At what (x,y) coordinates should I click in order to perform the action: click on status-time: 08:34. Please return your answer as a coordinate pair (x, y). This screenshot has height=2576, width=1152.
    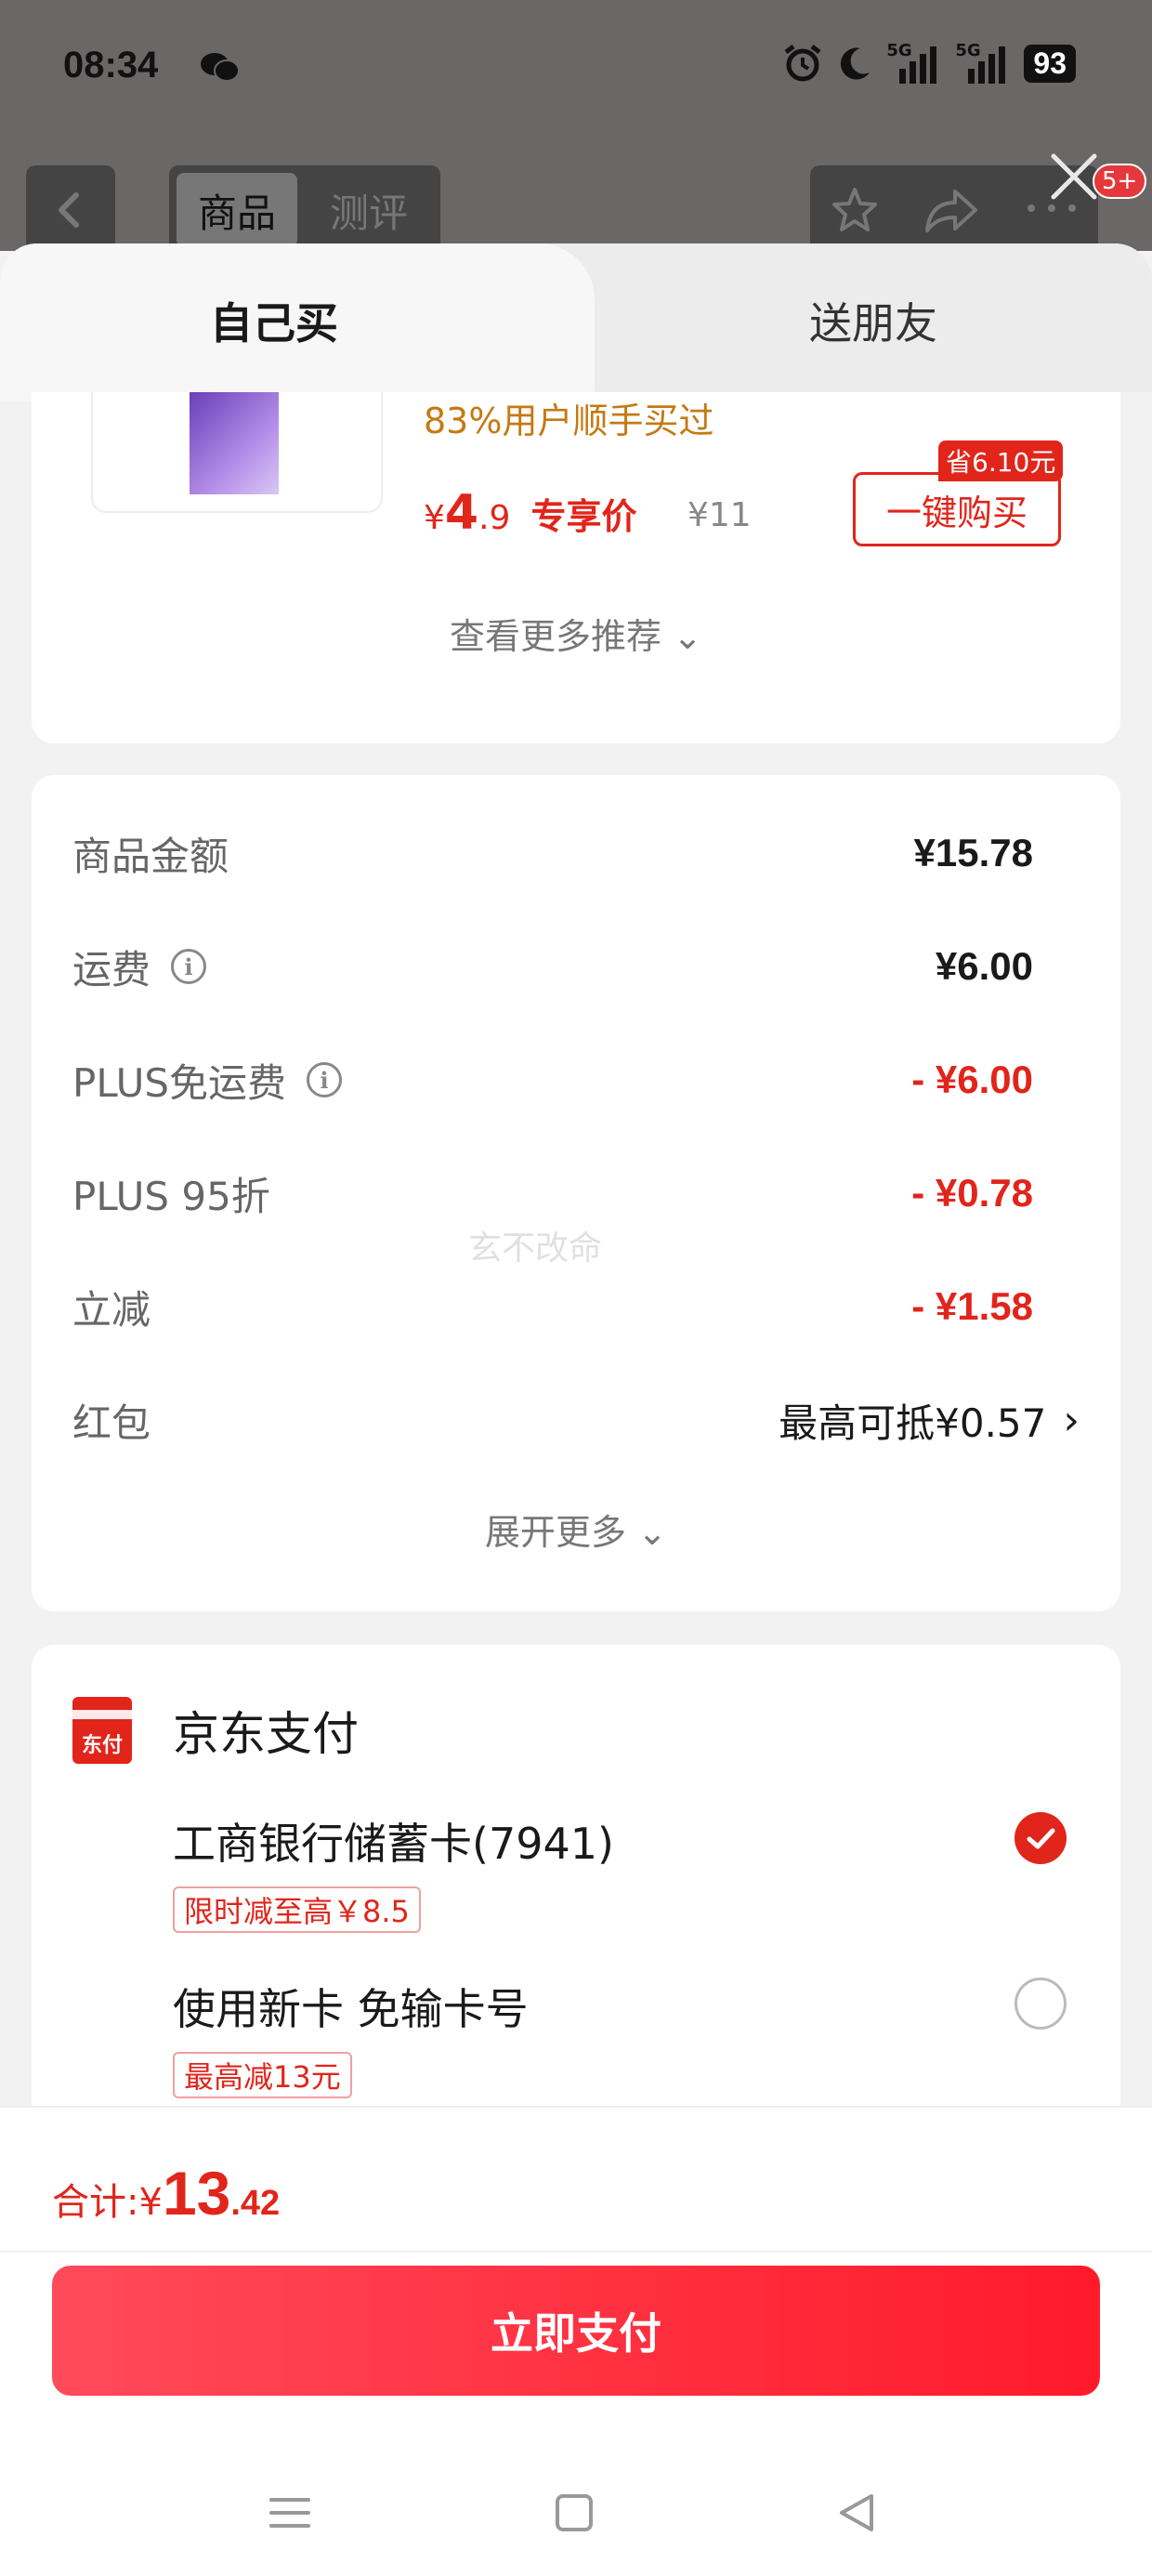
    Looking at the image, I should click on (111, 65).